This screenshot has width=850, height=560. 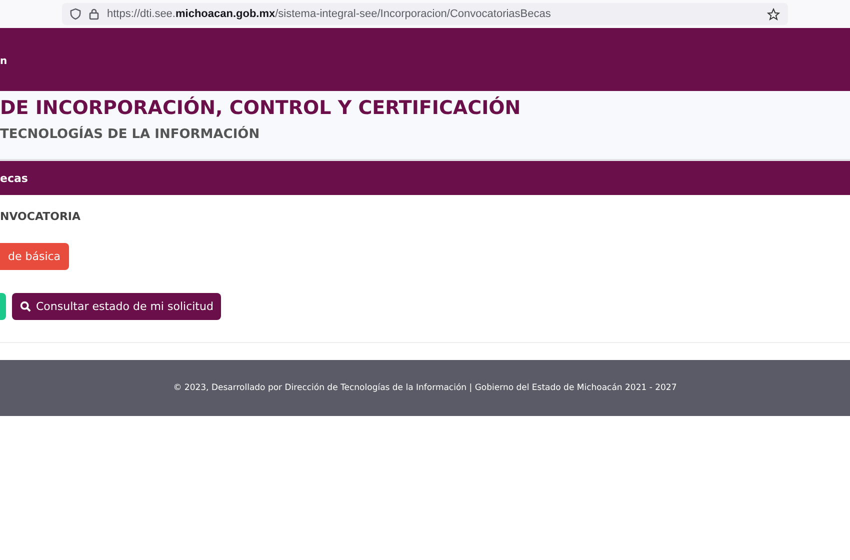 I want to click on lock-icon, so click(x=94, y=14).